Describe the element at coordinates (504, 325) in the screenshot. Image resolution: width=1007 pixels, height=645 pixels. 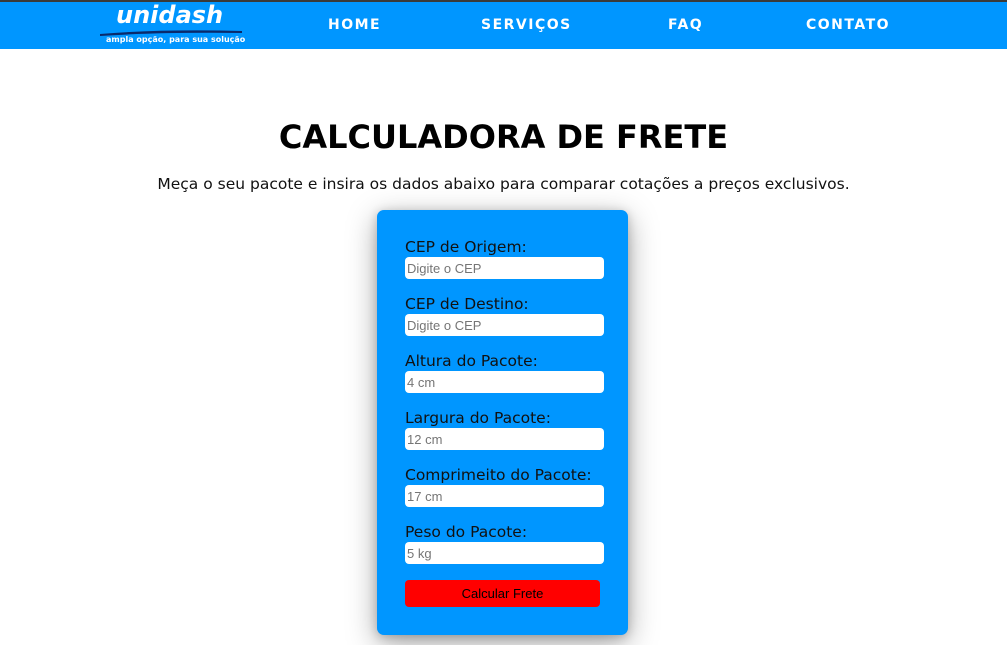
I see `destination-cep-input` at that location.